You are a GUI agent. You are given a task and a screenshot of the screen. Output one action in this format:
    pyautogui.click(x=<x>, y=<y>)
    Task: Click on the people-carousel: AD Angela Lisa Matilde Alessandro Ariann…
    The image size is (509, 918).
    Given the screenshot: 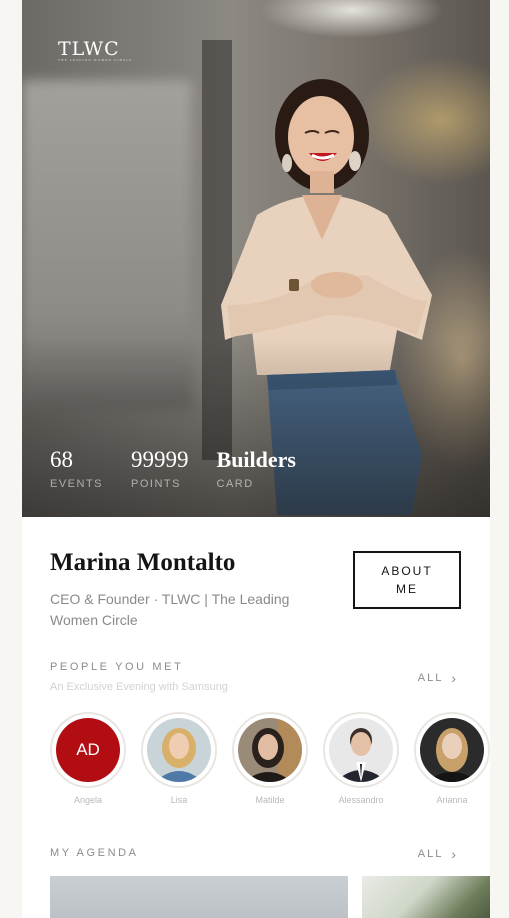 What is the action you would take?
    pyautogui.click(x=270, y=762)
    